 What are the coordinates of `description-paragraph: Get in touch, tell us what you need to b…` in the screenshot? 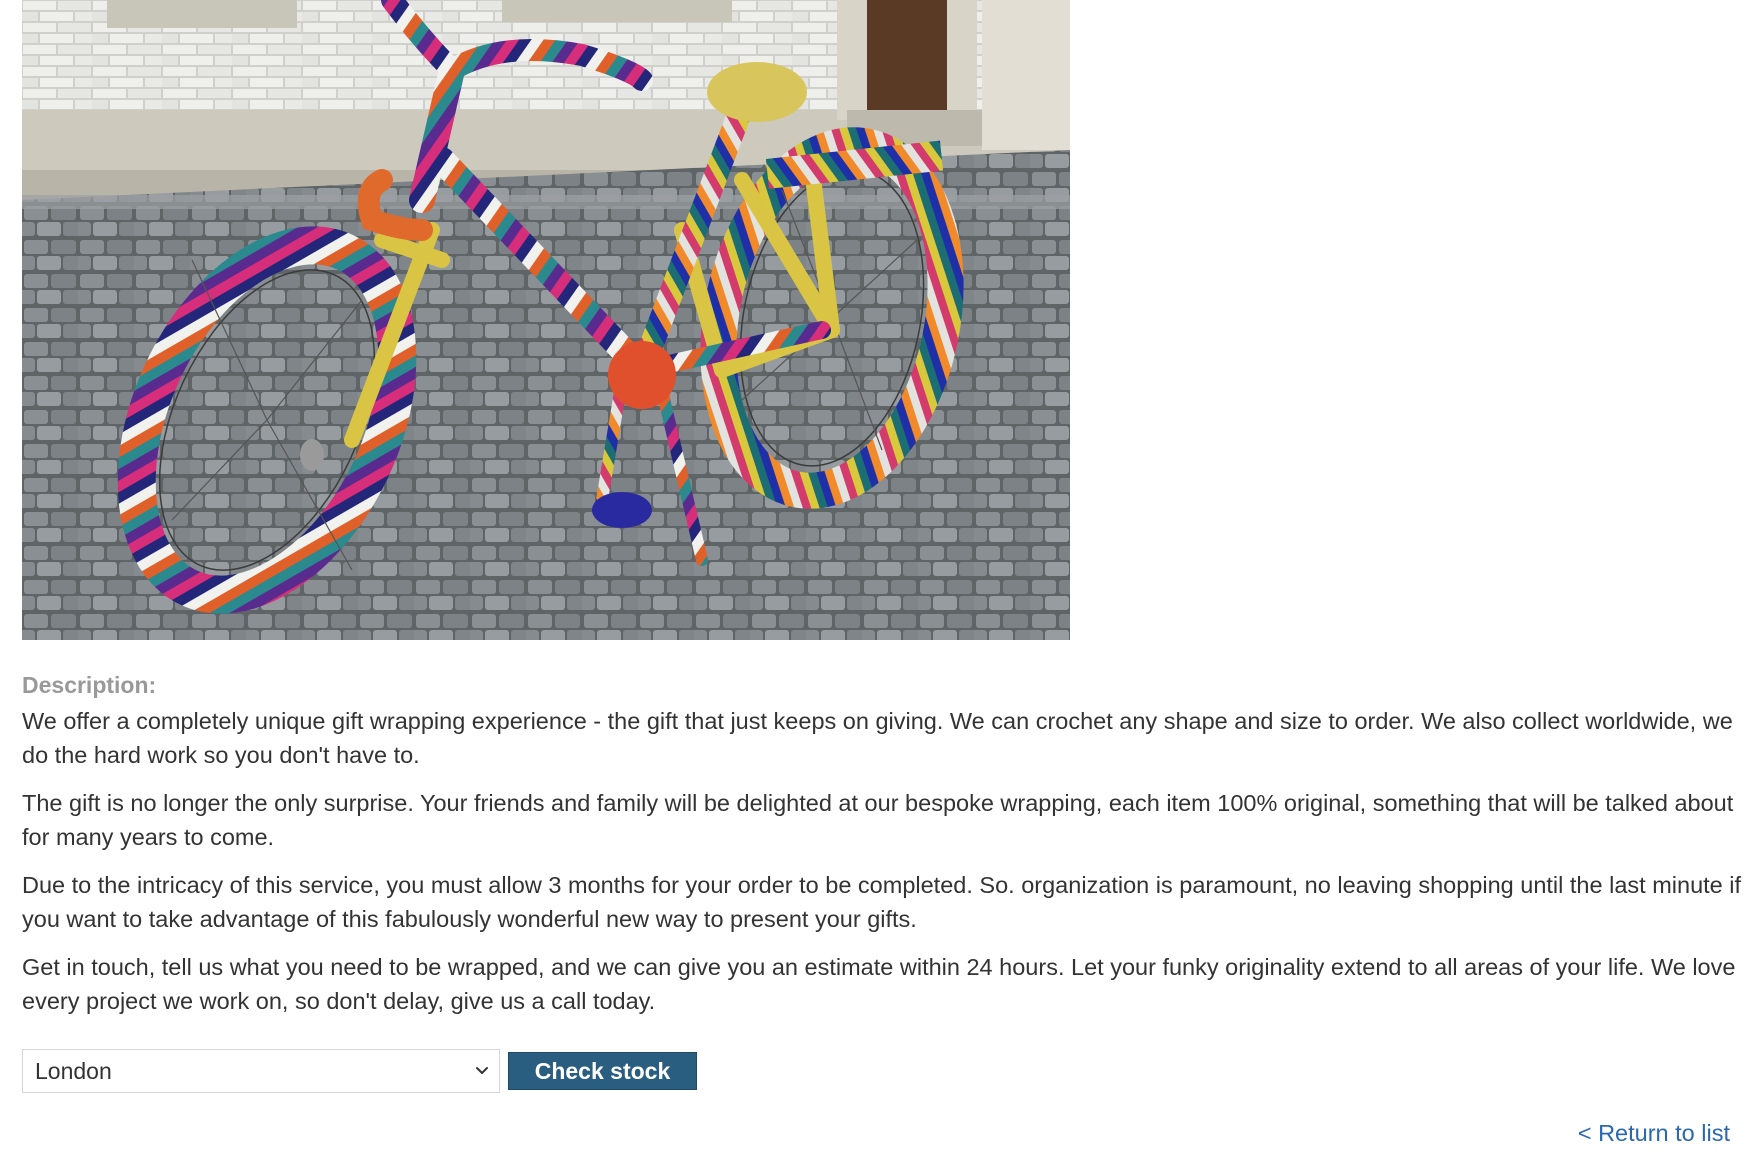 It's located at (879, 984).